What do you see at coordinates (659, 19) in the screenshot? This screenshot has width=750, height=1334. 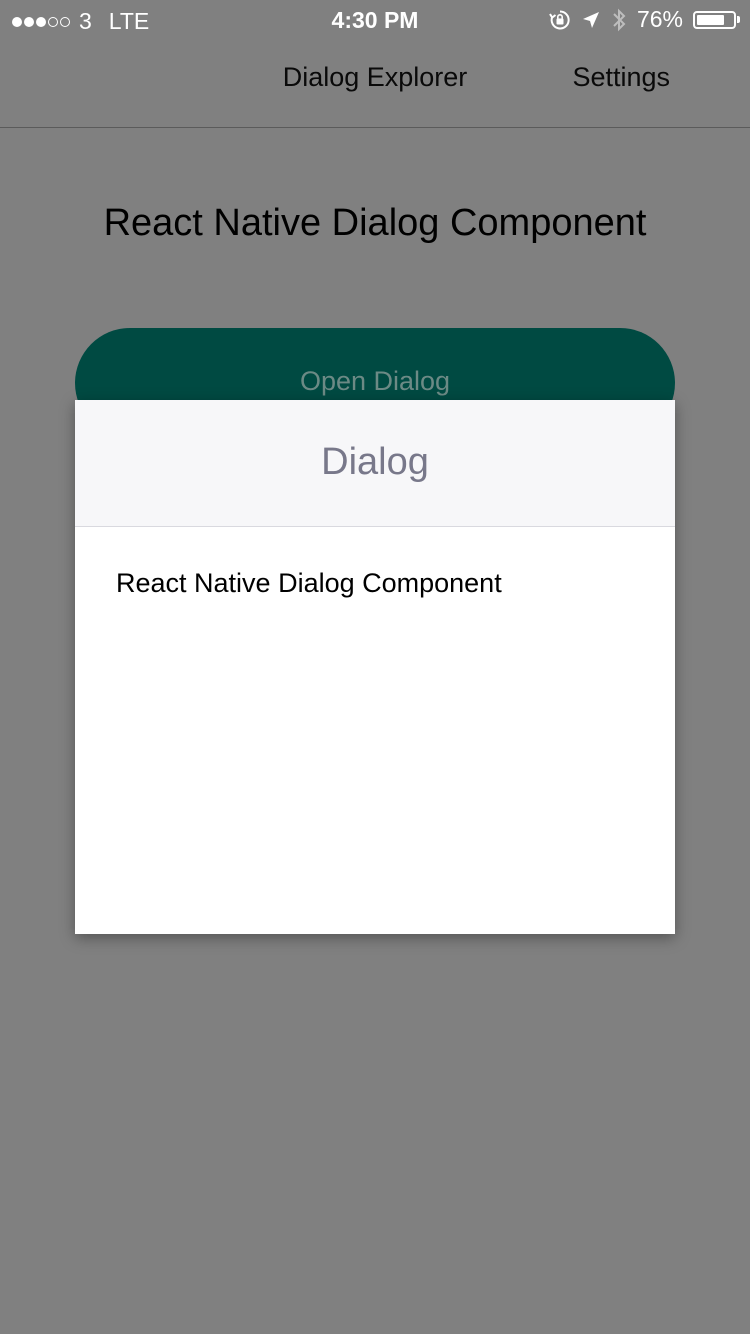 I see `battery-percent: 76%` at bounding box center [659, 19].